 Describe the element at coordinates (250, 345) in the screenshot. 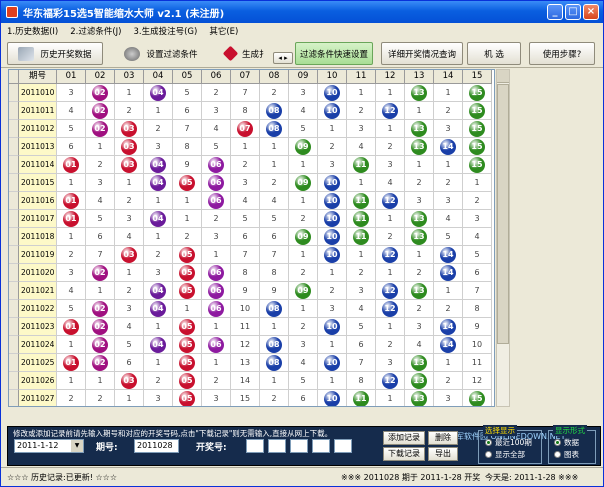

I see `table-row: 2011024 1 02 5 04 05 06 12 08 3 1 6 2 4 14 10` at that location.